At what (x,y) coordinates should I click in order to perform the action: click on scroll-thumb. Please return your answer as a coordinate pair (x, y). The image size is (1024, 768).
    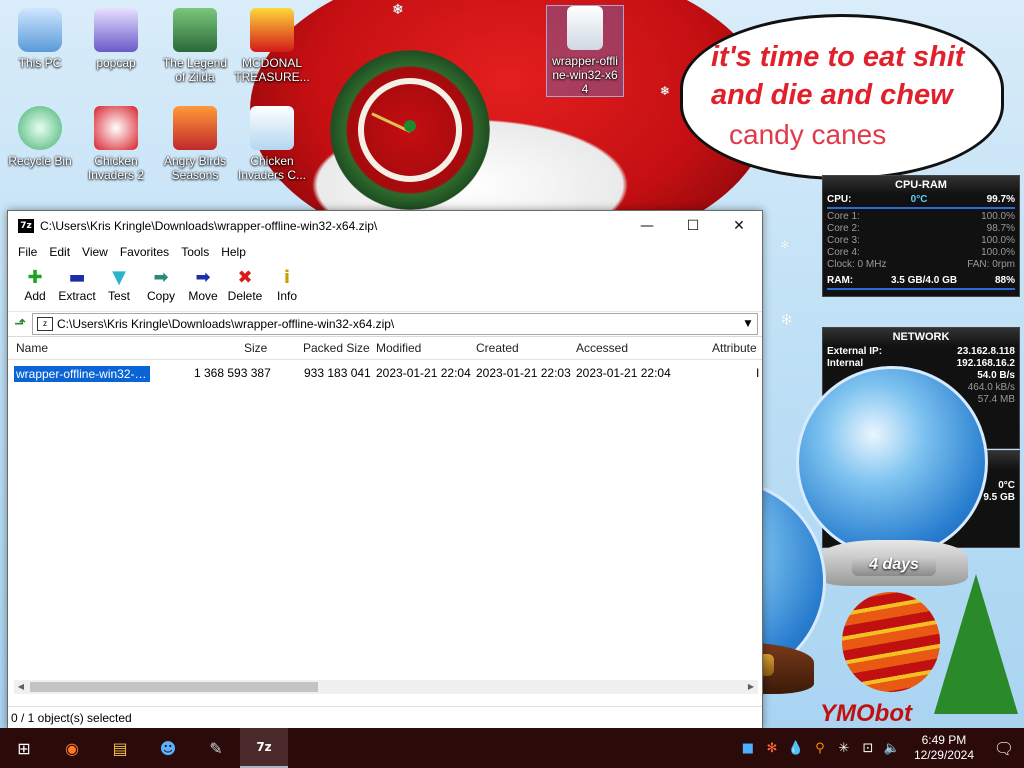
    Looking at the image, I should click on (174, 687).